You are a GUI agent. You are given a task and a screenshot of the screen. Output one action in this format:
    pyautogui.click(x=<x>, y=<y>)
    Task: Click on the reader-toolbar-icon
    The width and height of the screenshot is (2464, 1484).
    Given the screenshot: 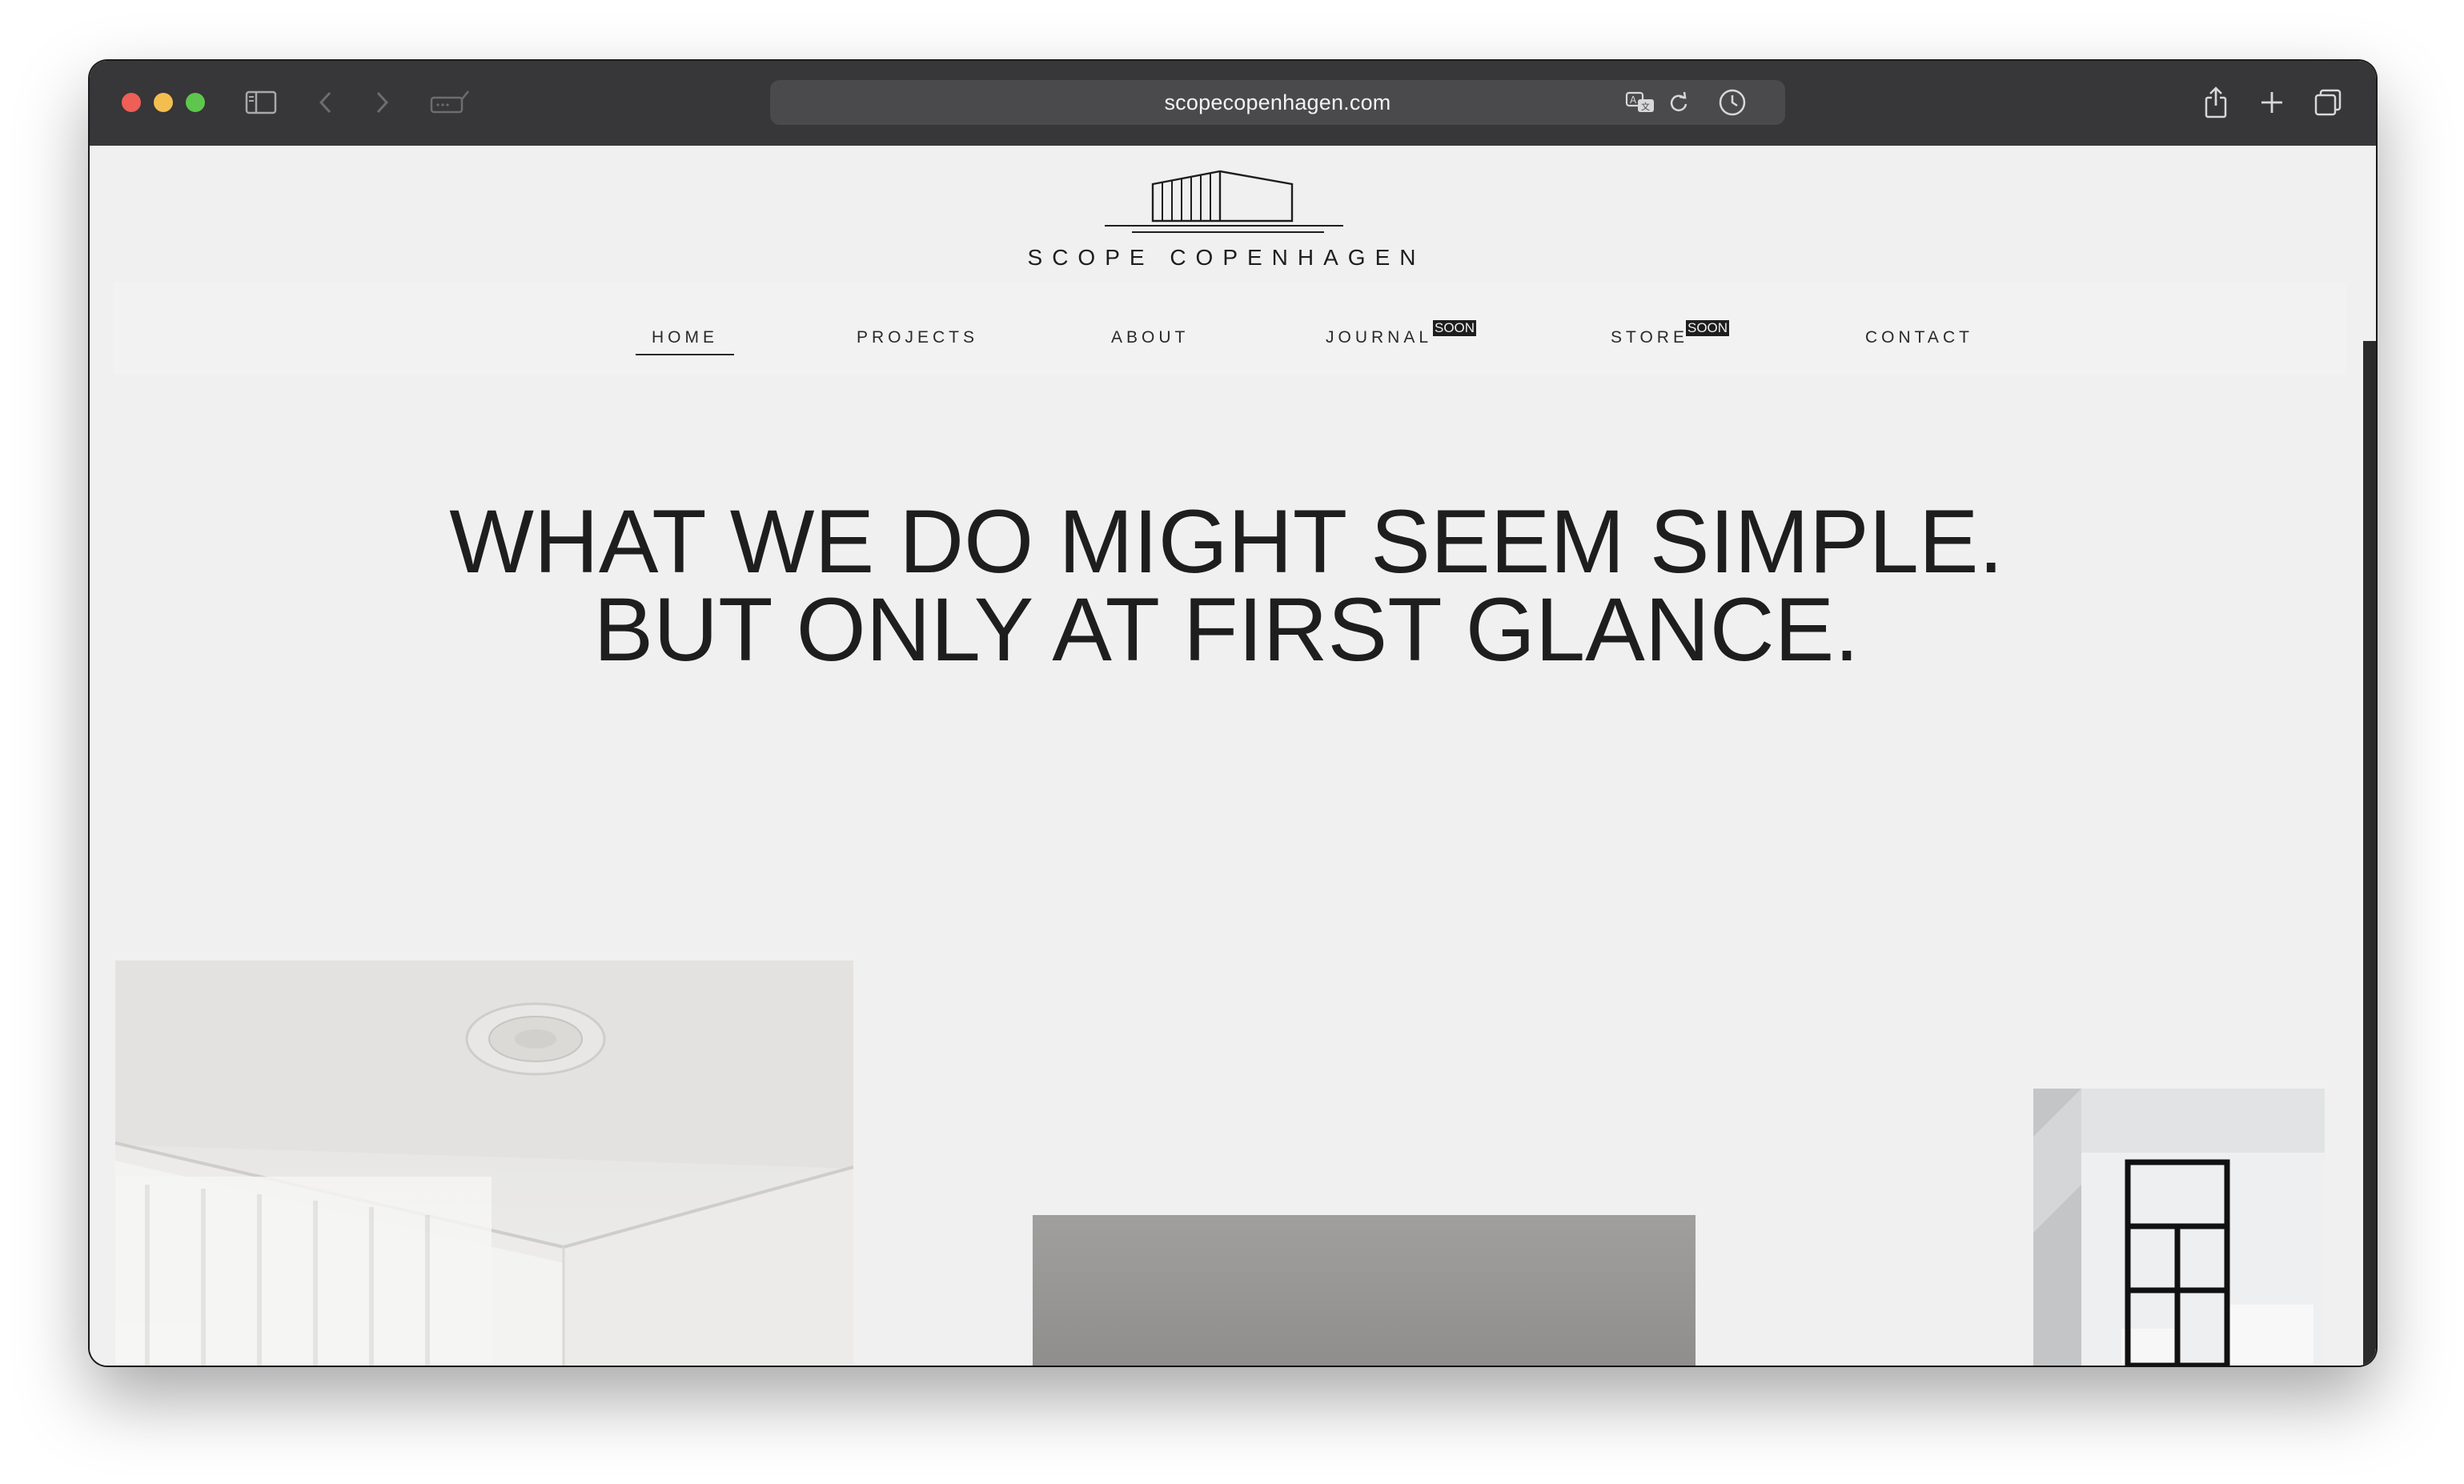 What is the action you would take?
    pyautogui.click(x=450, y=102)
    